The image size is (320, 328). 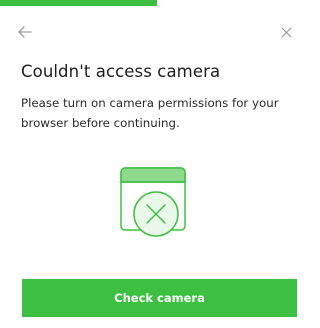 I want to click on close-icon, so click(x=286, y=32).